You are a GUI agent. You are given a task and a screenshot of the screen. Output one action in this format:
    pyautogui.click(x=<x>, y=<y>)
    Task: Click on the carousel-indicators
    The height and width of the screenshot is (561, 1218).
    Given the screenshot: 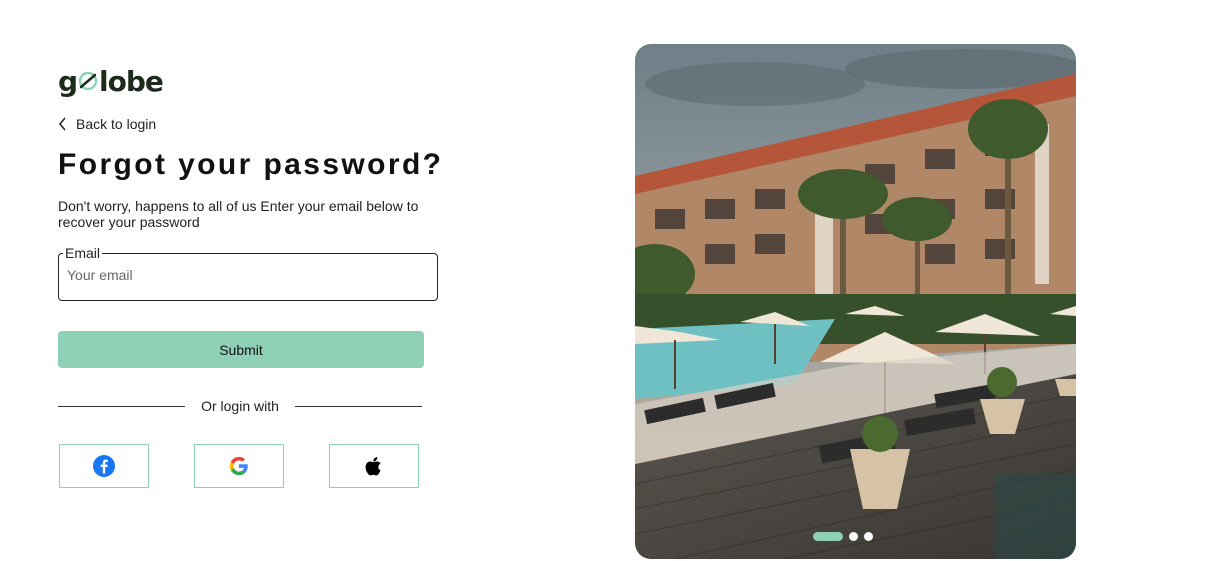 What is the action you would take?
    pyautogui.click(x=843, y=536)
    